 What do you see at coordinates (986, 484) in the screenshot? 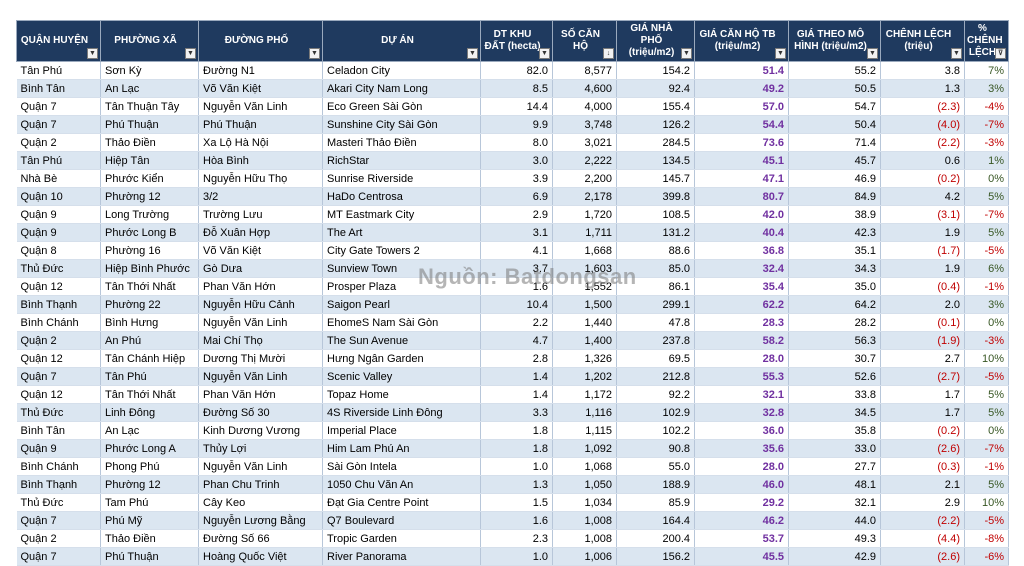
I see `difference-pct-cell: 5%` at bounding box center [986, 484].